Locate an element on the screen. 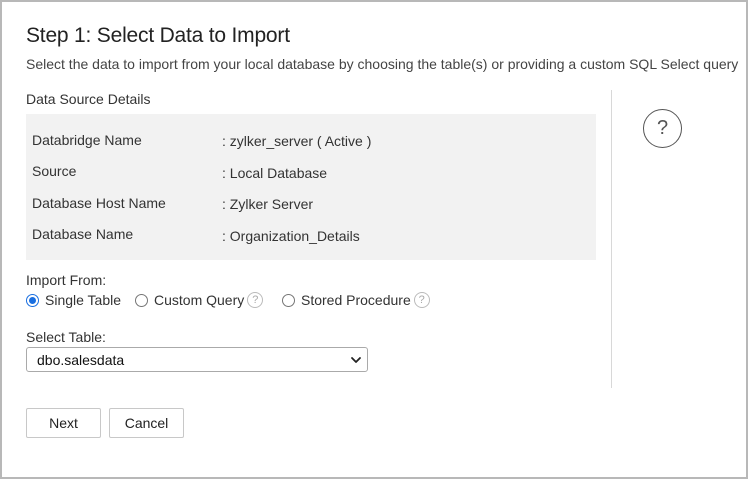  database-host-name-value: : Zylker Server is located at coordinates (268, 204).